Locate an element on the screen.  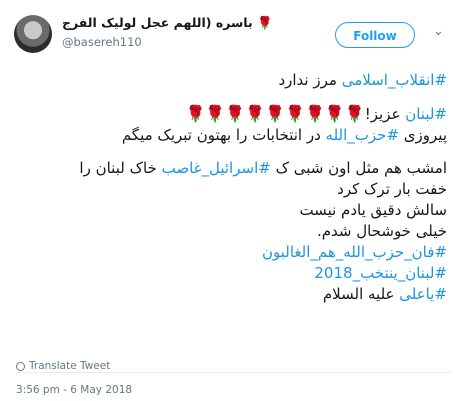
text: خاک لبنان را is located at coordinates (120, 168).